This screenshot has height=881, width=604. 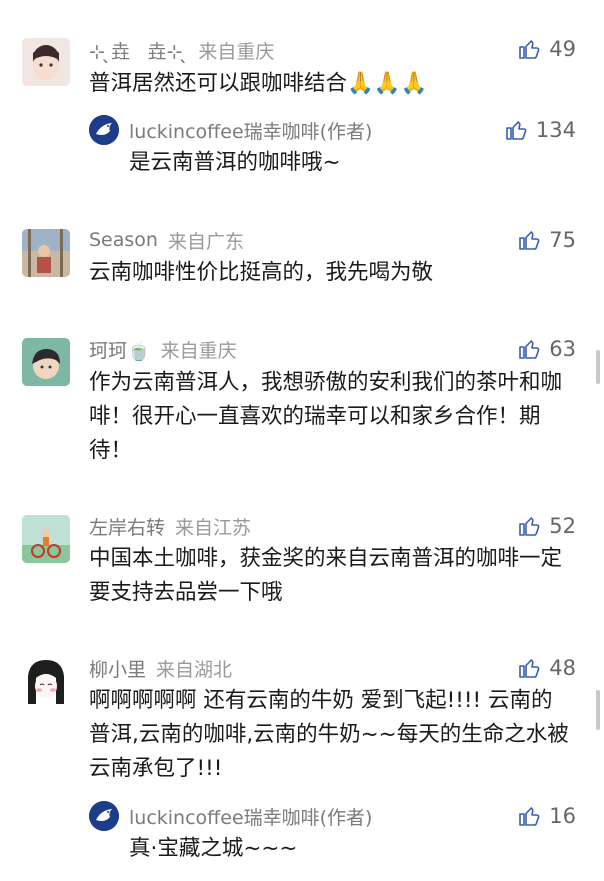 I want to click on comment-author: 左岸右转 来自江苏, so click(x=170, y=526).